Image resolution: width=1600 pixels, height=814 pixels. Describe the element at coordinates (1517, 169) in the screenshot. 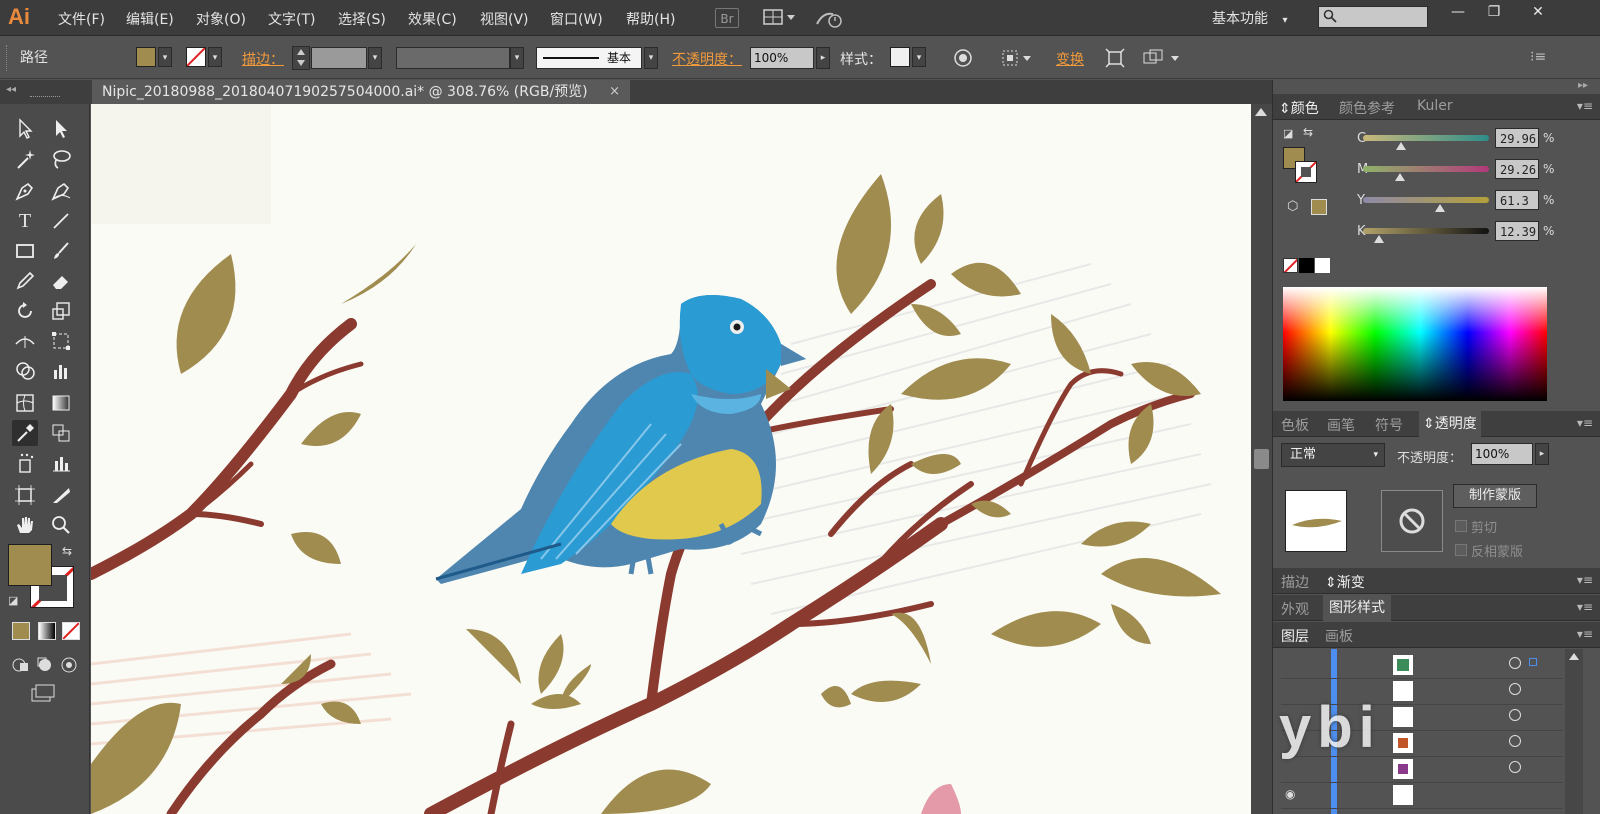

I see `slider-m-value: 29.26` at that location.